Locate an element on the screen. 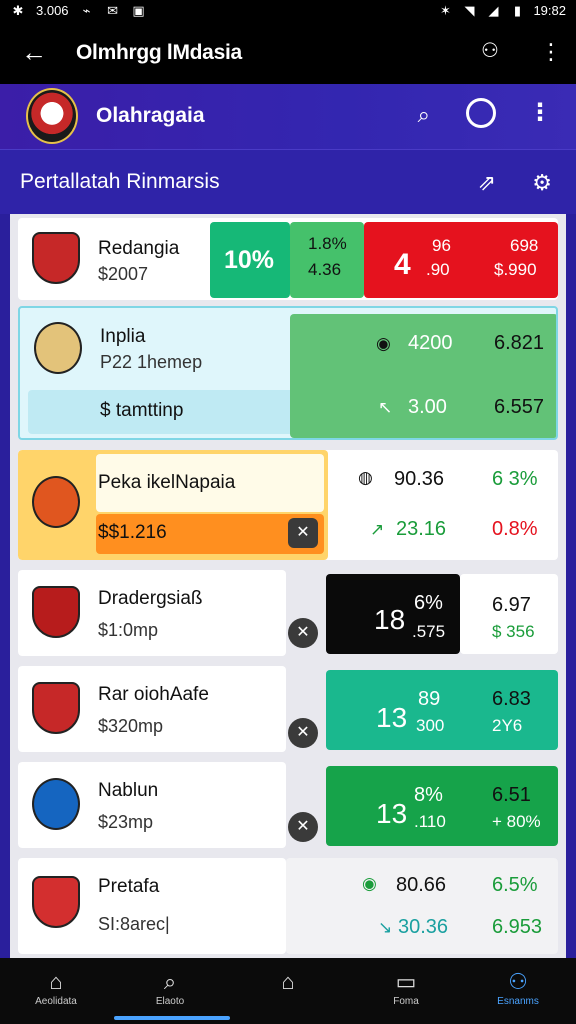 The width and height of the screenshot is (576, 1024). teal-stat-block: 13 89 300 6.83 2Y6 is located at coordinates (442, 710).